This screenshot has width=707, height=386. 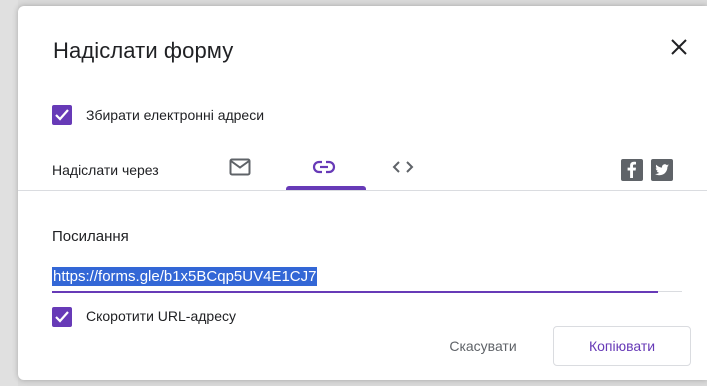 I want to click on close-button, so click(x=679, y=47).